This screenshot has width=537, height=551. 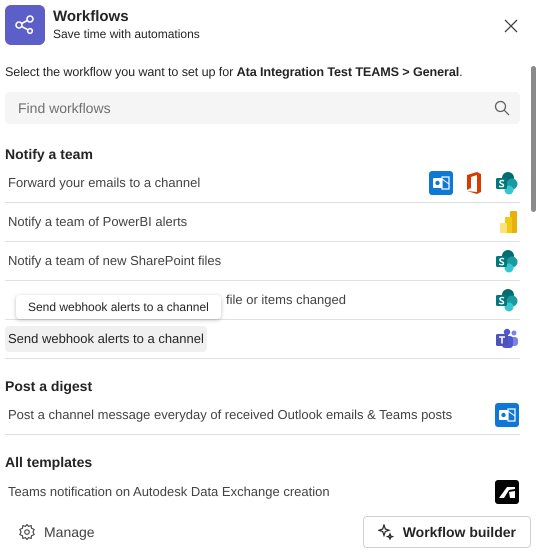 What do you see at coordinates (118, 307) in the screenshot?
I see `tooltip: Send webhook alerts to a channel` at bounding box center [118, 307].